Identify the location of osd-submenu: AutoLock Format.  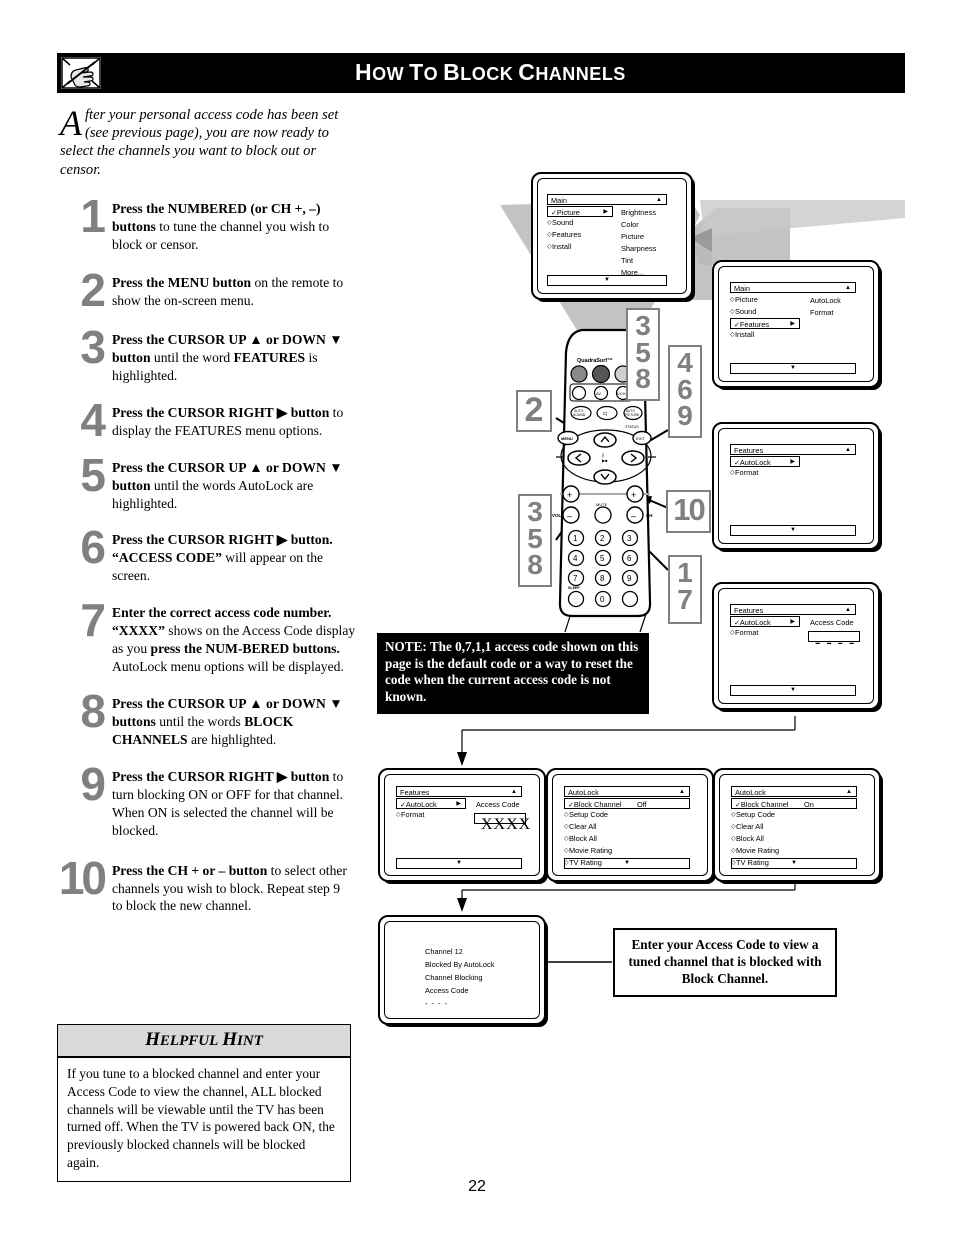
(825, 307).